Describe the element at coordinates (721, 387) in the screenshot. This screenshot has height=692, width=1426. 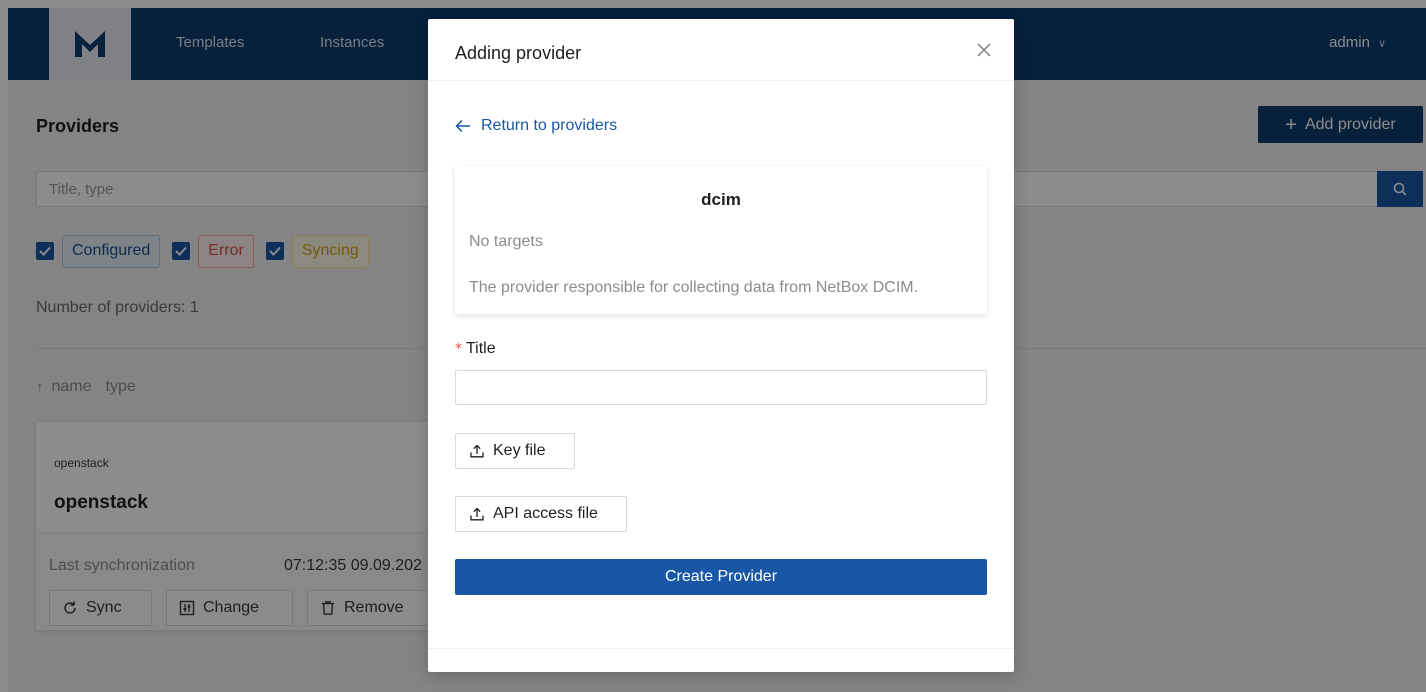
I see `title-input` at that location.